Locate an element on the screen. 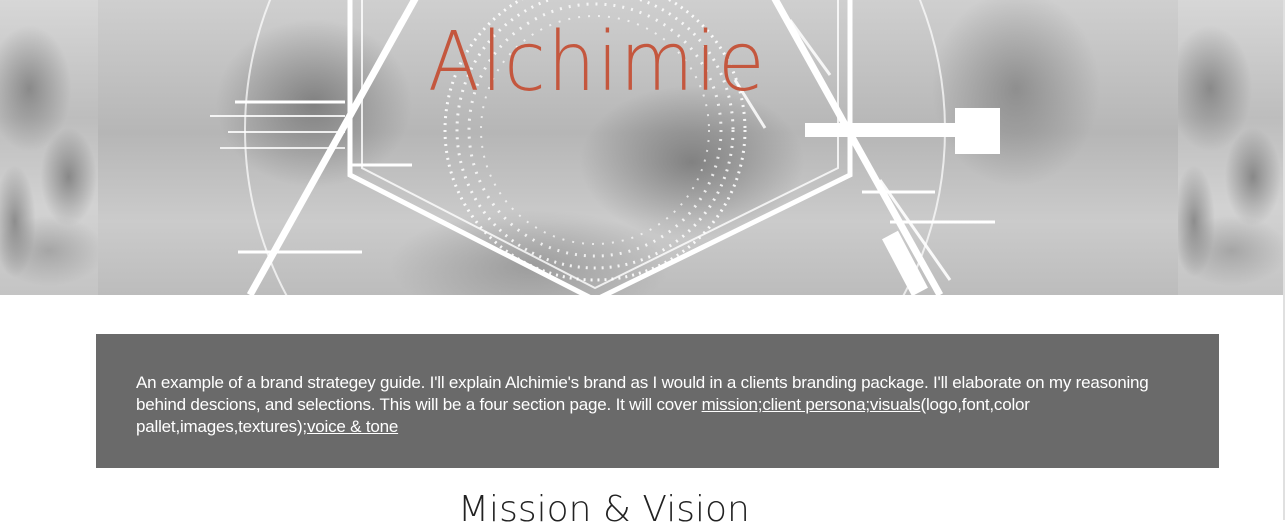 Image resolution: width=1285 pixels, height=530 pixels. client-persona-link: client persona; is located at coordinates (816, 404).